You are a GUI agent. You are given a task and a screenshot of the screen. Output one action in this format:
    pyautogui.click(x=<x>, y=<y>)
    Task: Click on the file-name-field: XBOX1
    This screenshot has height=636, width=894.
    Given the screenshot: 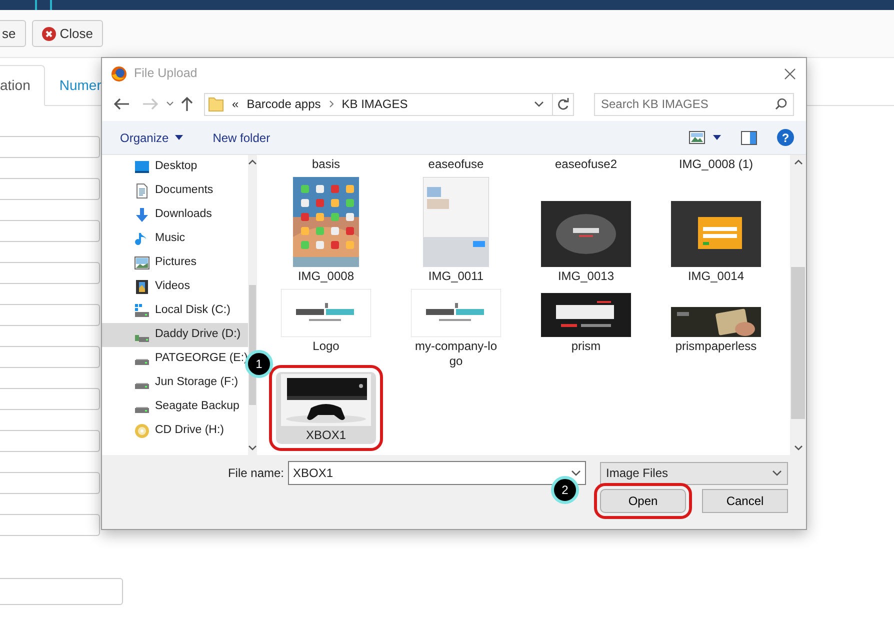 What is the action you would take?
    pyautogui.click(x=437, y=473)
    